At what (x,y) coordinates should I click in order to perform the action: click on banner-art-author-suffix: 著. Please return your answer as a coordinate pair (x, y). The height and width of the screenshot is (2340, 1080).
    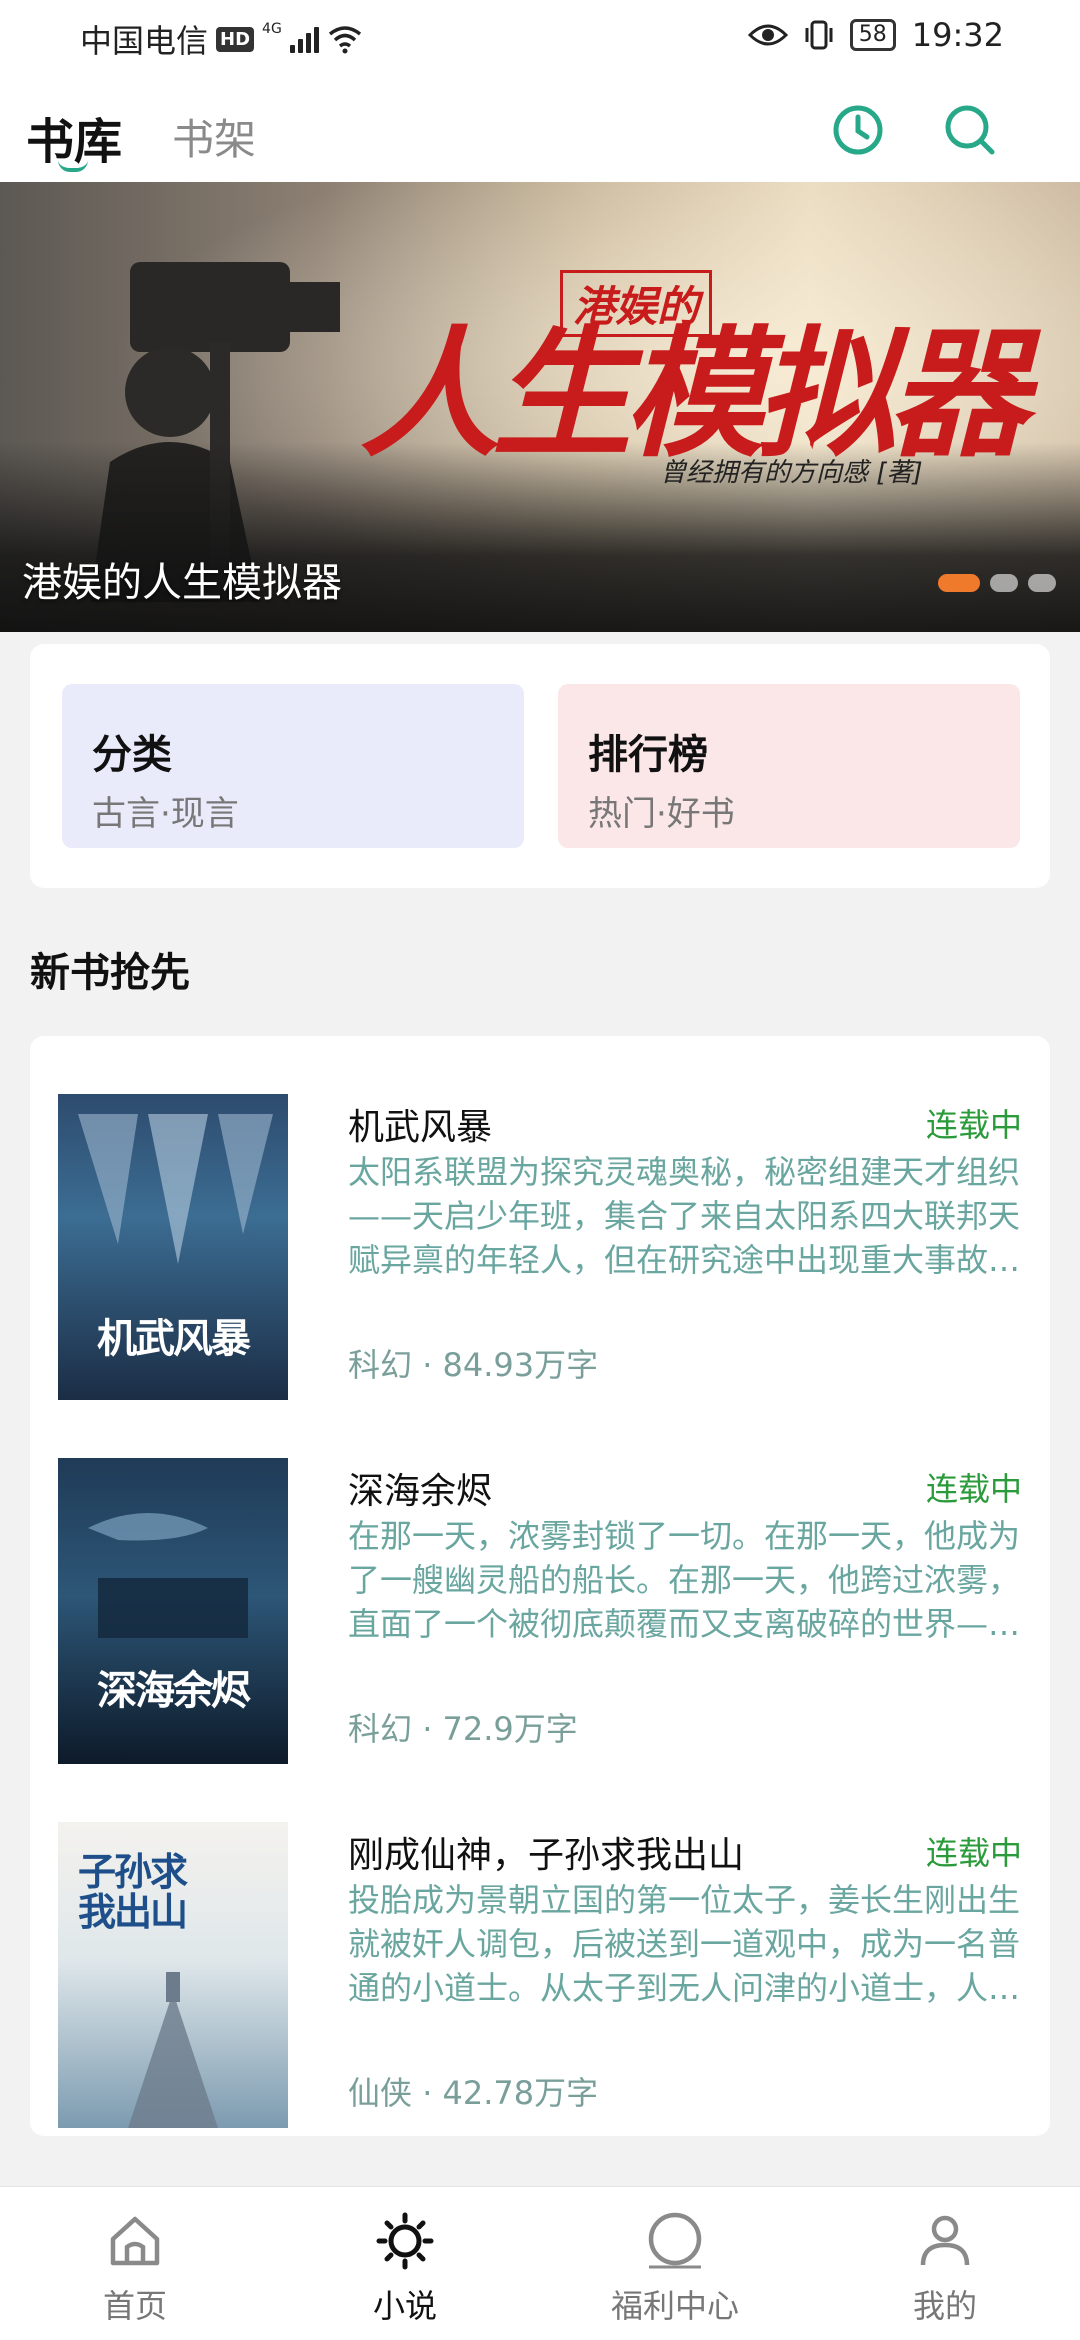
    Looking at the image, I should click on (899, 473).